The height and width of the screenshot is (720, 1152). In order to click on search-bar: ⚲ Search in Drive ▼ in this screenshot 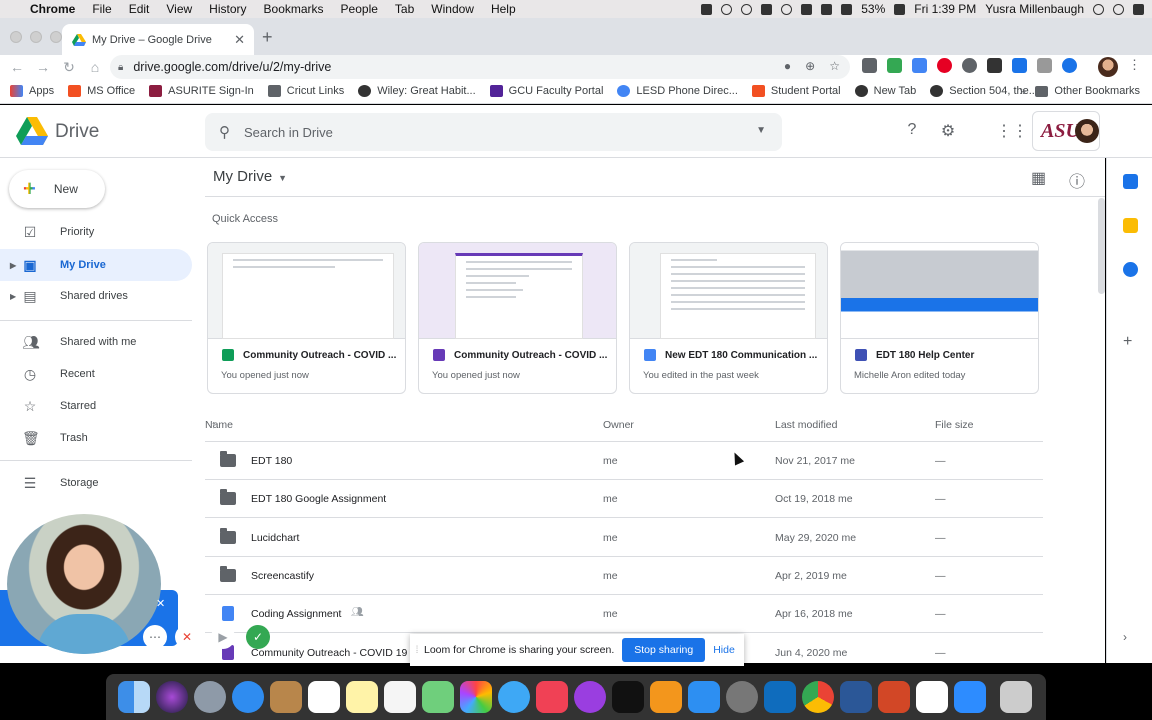, I will do `click(493, 132)`.